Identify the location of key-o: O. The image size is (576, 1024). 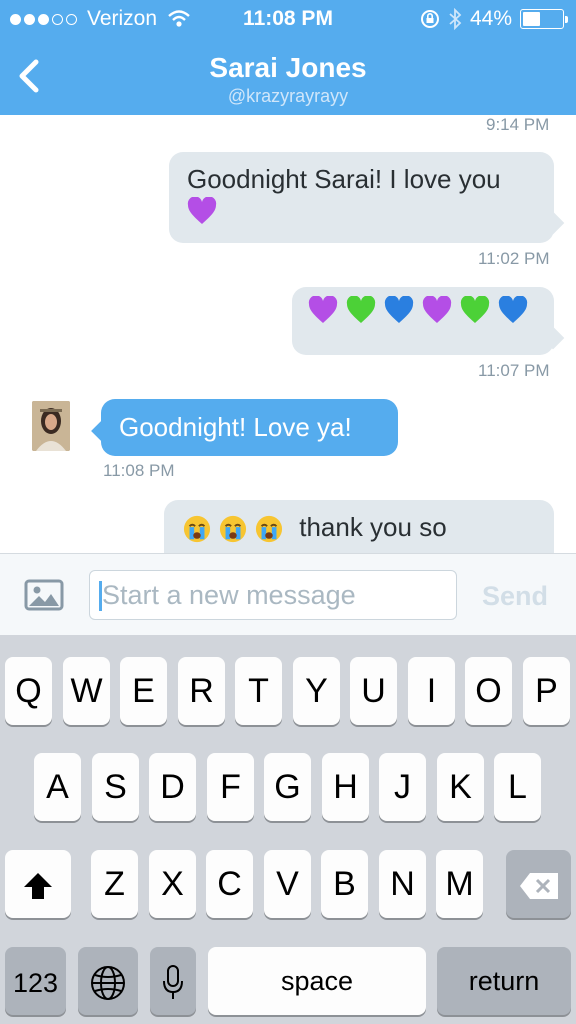
(488, 691).